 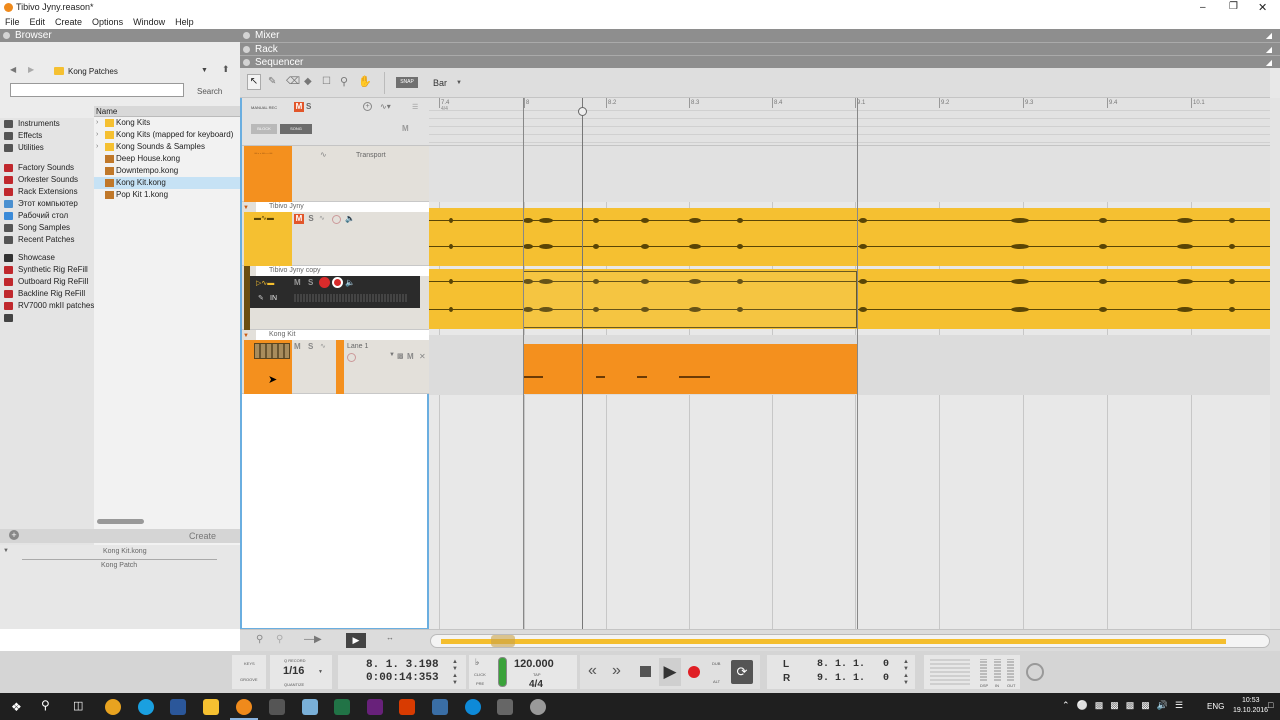 I want to click on place-item: Outboard Rig ReFill, so click(x=47, y=282).